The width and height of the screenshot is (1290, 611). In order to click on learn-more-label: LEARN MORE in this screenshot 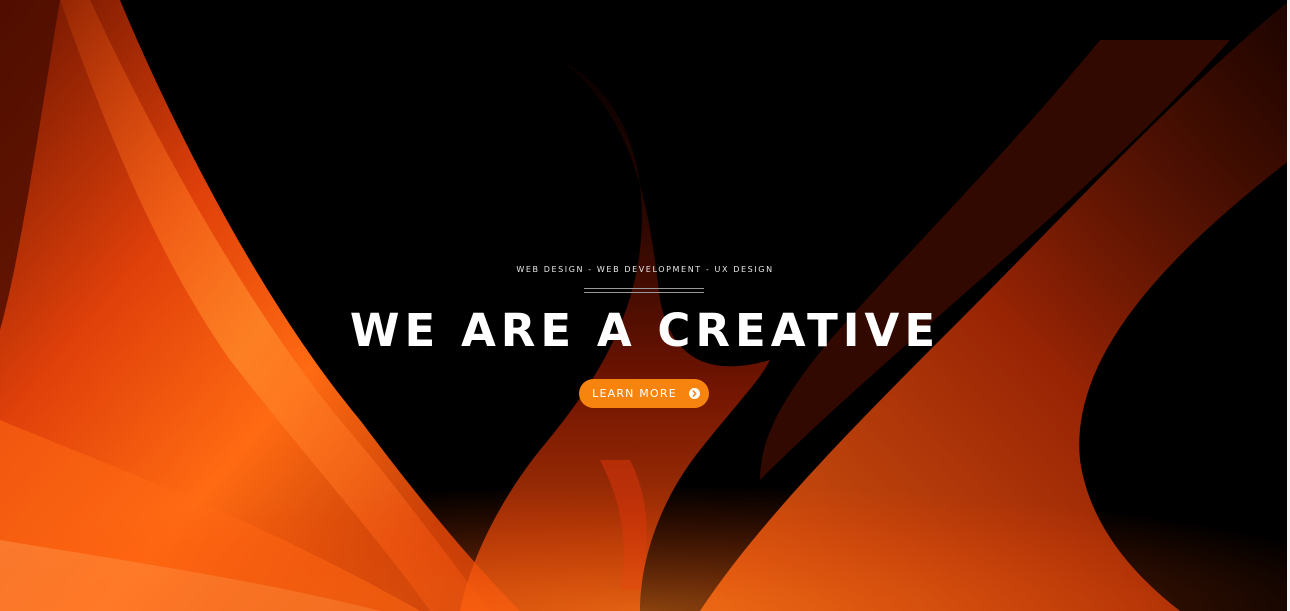, I will do `click(634, 393)`.